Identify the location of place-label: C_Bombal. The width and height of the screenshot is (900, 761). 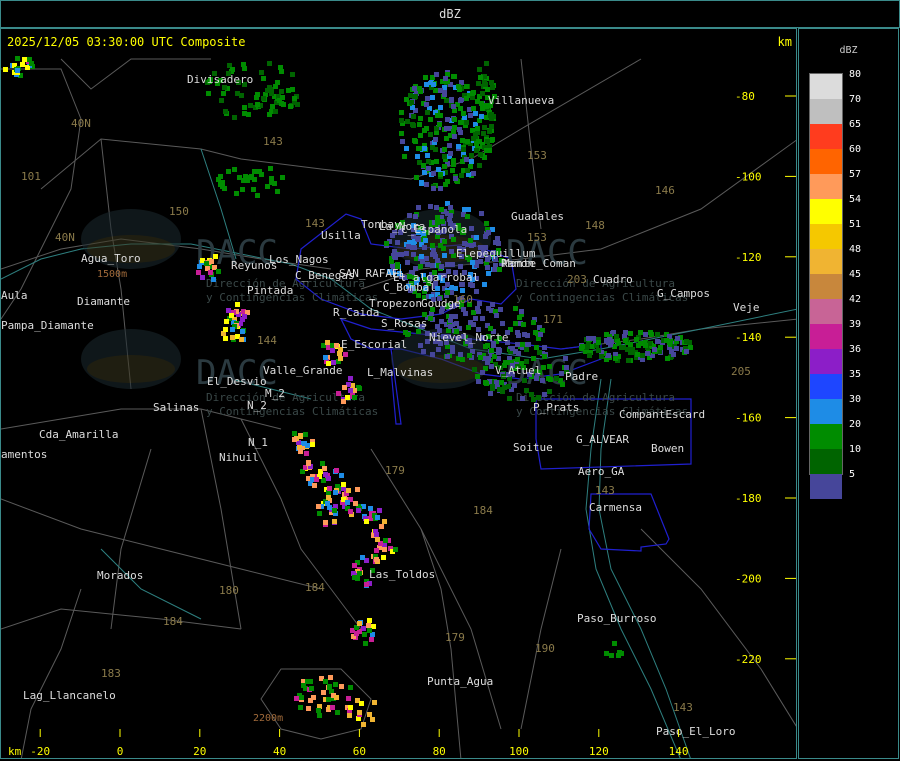
(409, 287).